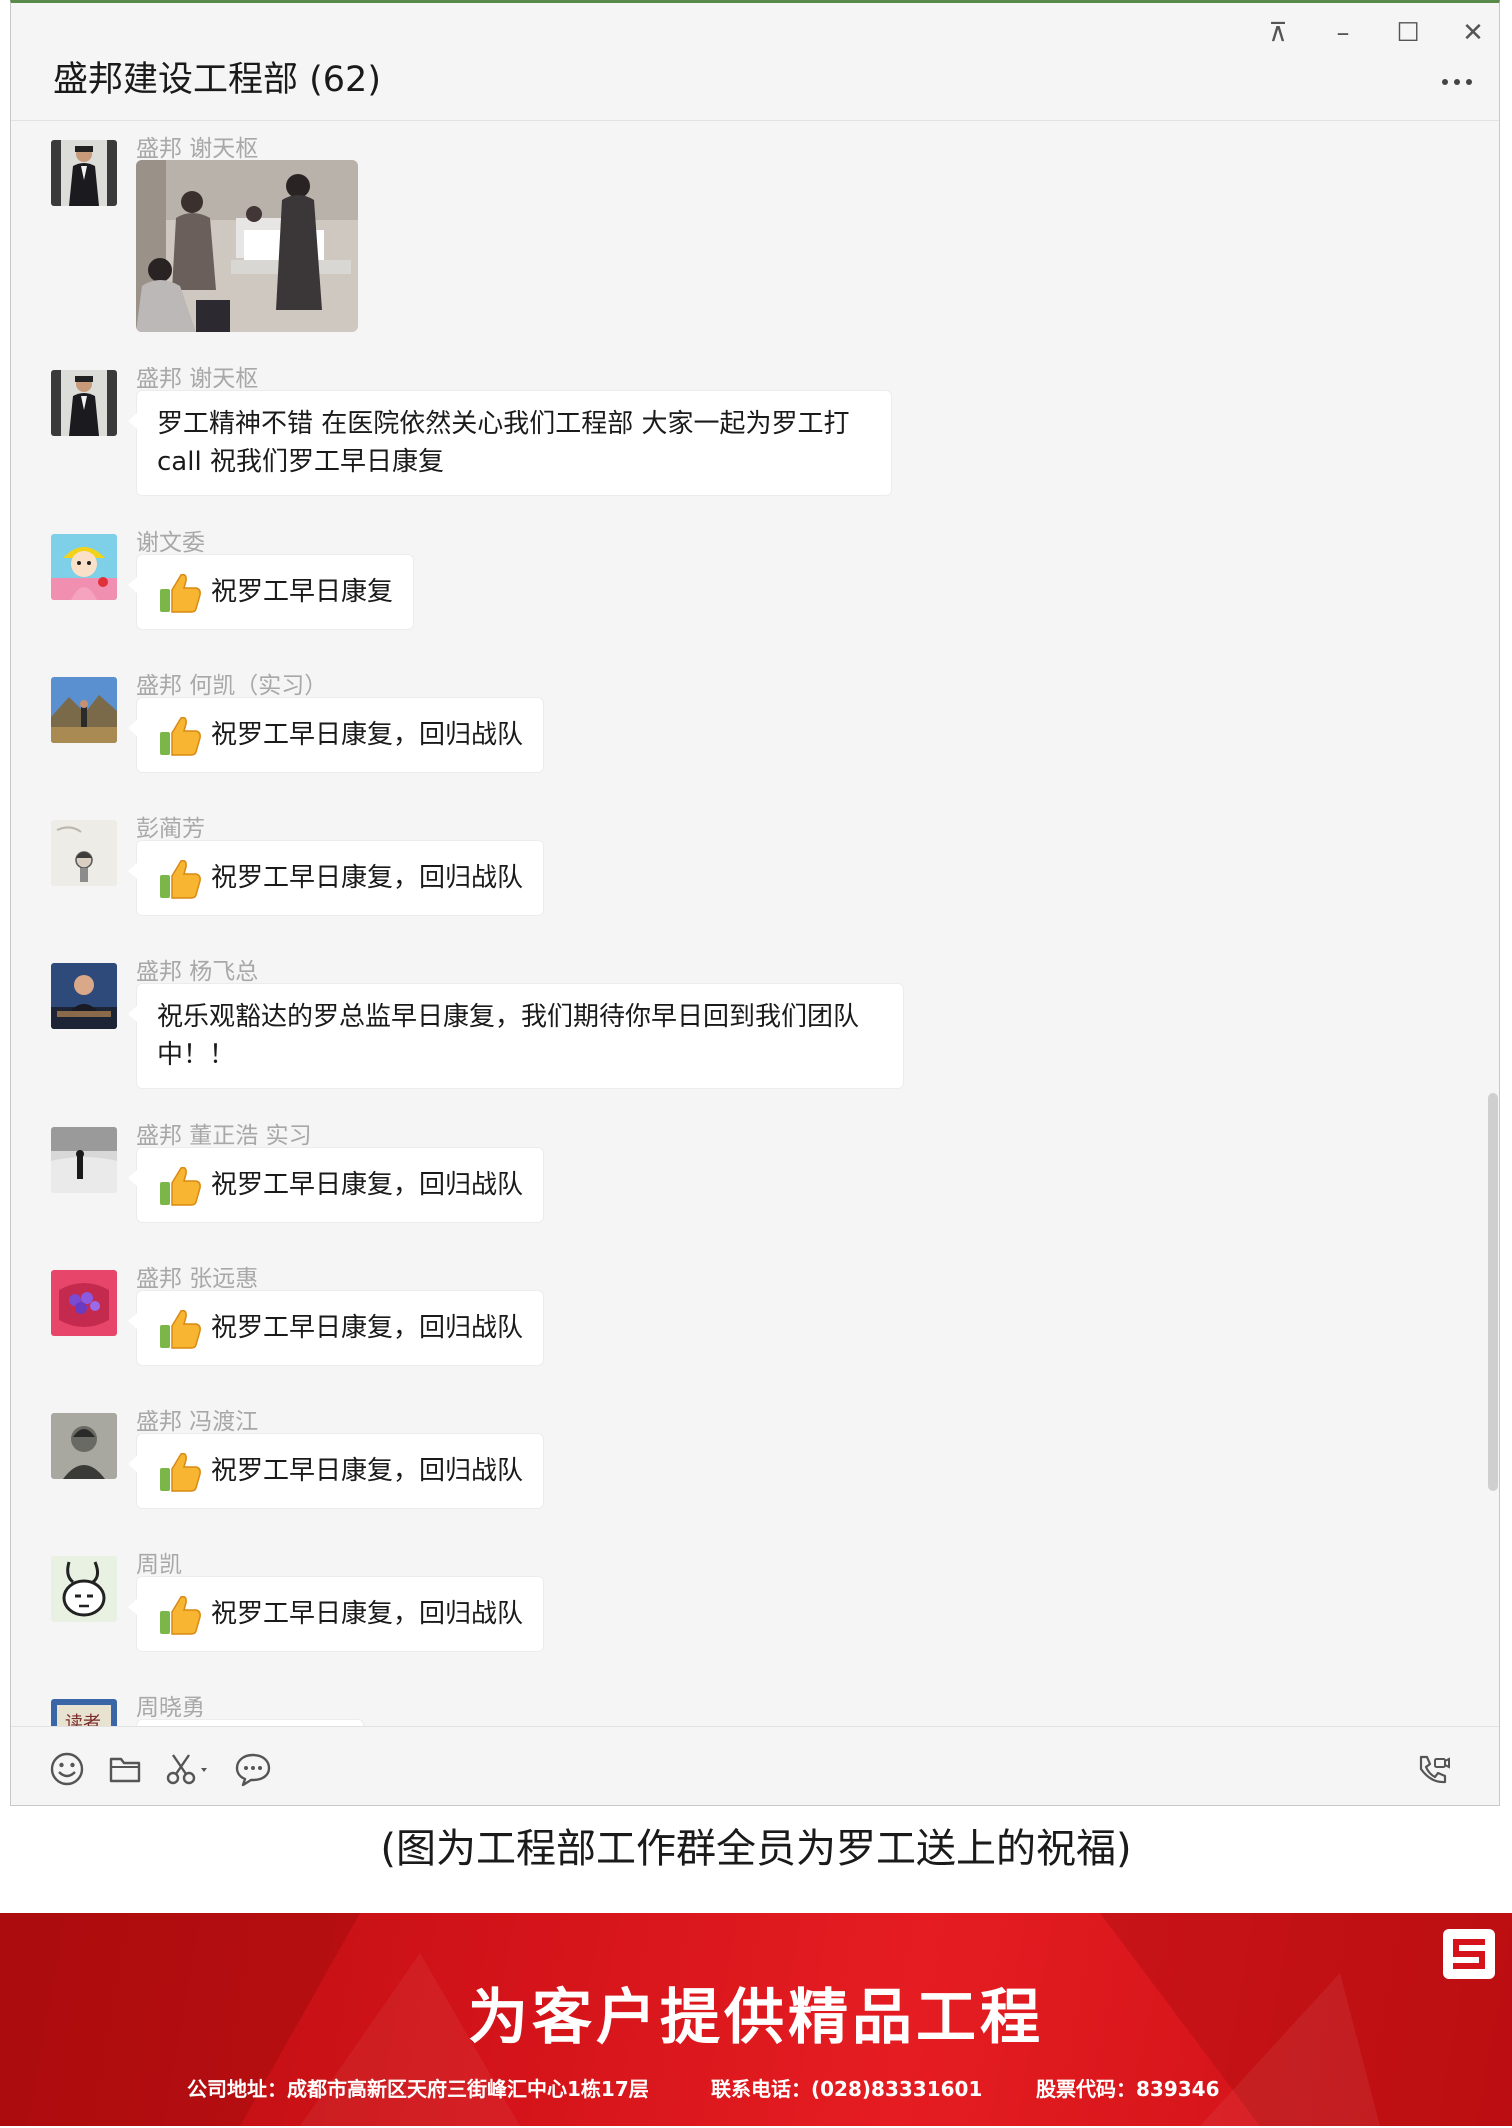 Image resolution: width=1512 pixels, height=2128 pixels. I want to click on company-address: 公司地址：成都市高新区天府三街峰汇中心1栋17层, so click(418, 2089).